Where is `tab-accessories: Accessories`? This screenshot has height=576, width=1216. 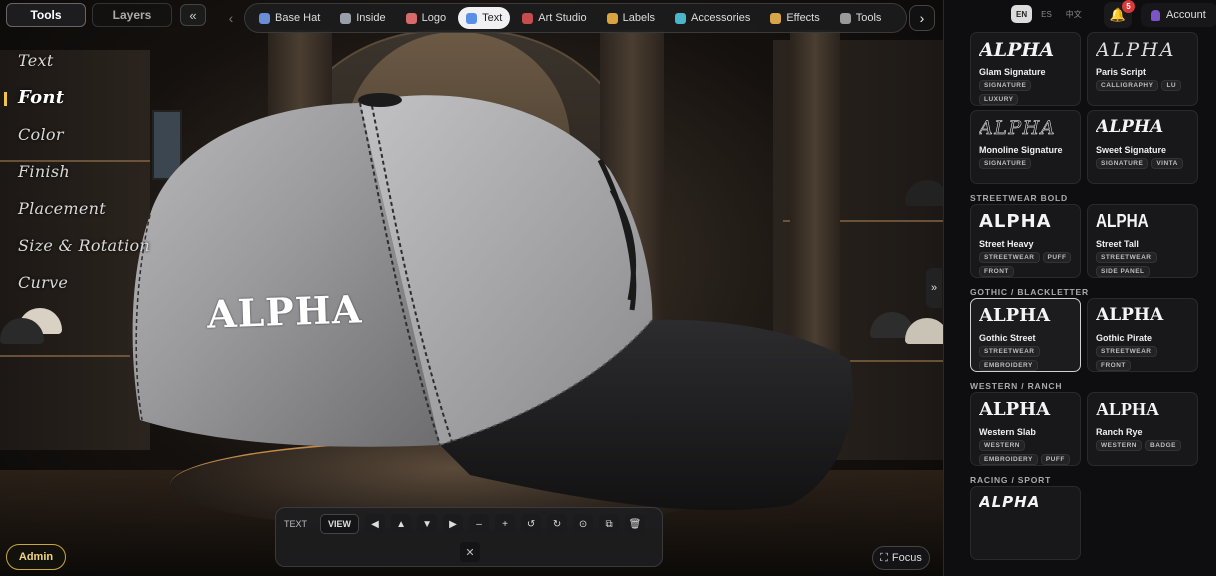 tab-accessories: Accessories is located at coordinates (712, 18).